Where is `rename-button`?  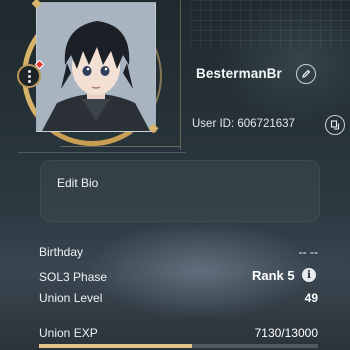 rename-button is located at coordinates (306, 74).